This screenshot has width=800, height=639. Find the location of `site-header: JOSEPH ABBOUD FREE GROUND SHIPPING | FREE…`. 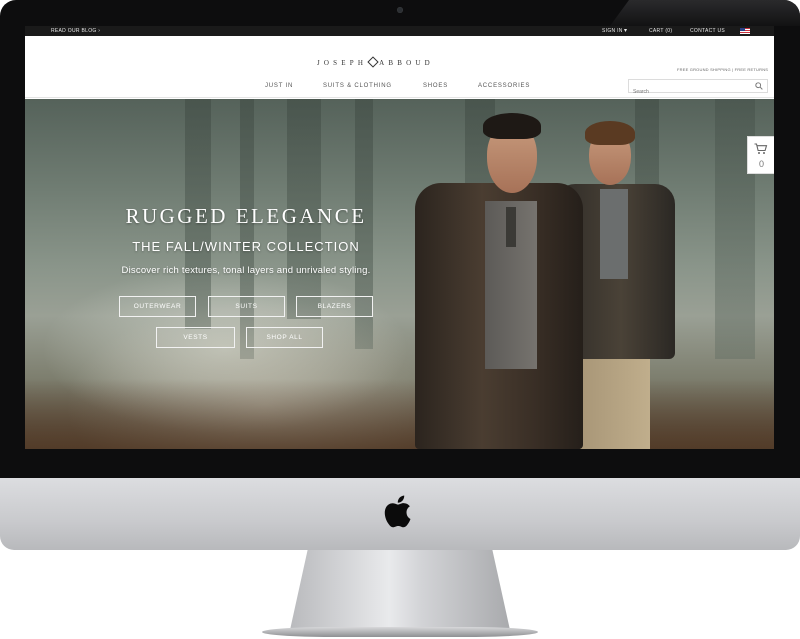

site-header: JOSEPH ABBOUD FREE GROUND SHIPPING | FREE… is located at coordinates (399, 67).